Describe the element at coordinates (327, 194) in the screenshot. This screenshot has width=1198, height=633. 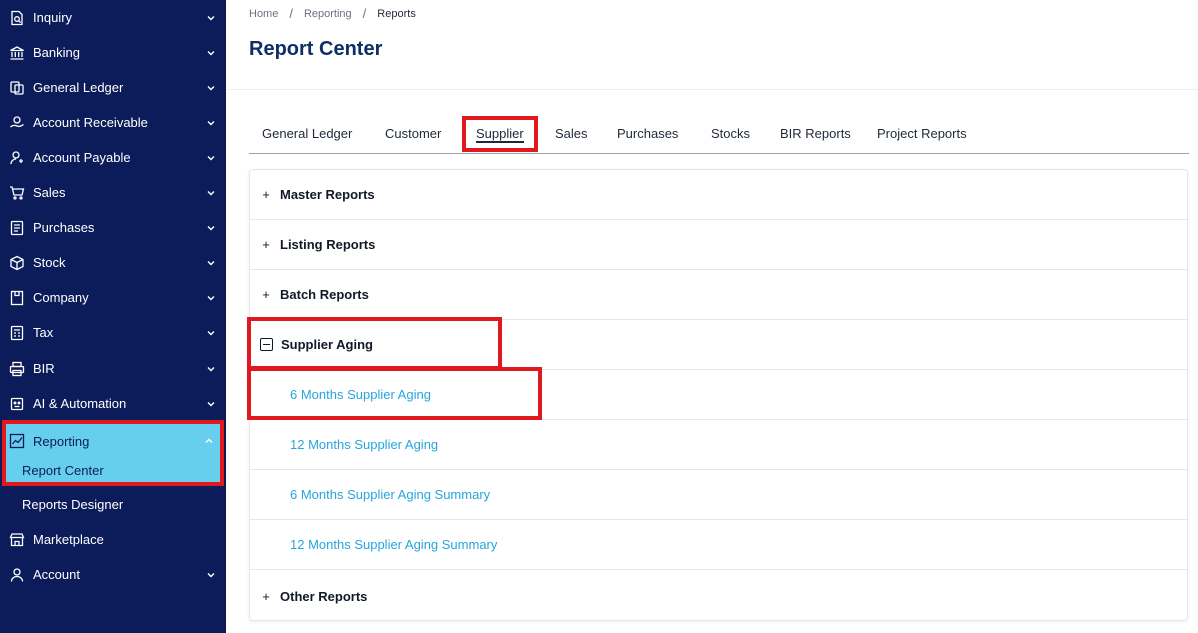
I see `section-label: Master Reports` at that location.